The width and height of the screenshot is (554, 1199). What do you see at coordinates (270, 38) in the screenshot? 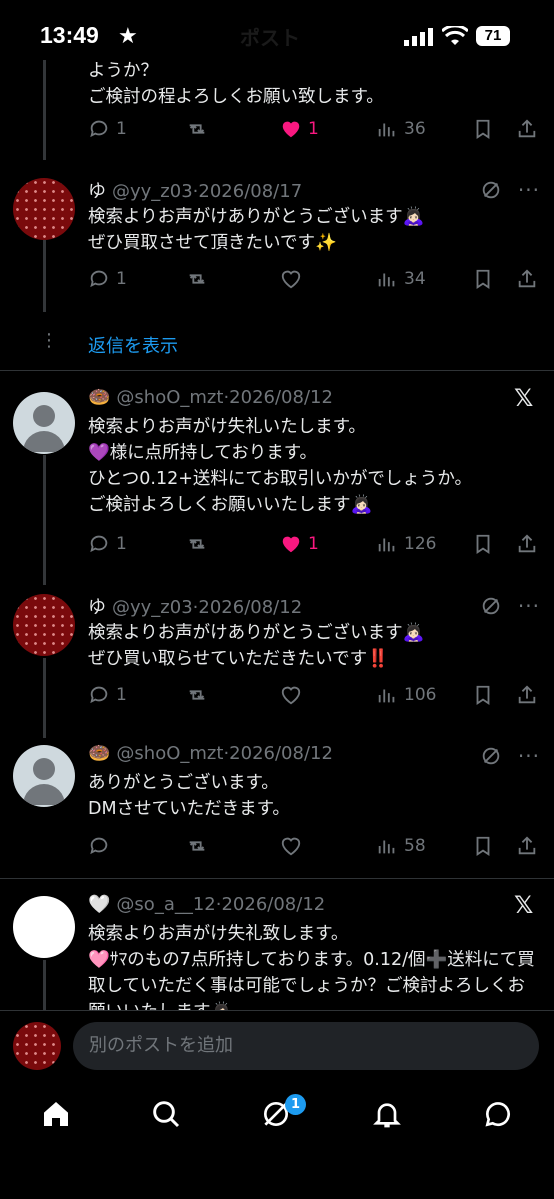
I see `page-title: ポスト` at bounding box center [270, 38].